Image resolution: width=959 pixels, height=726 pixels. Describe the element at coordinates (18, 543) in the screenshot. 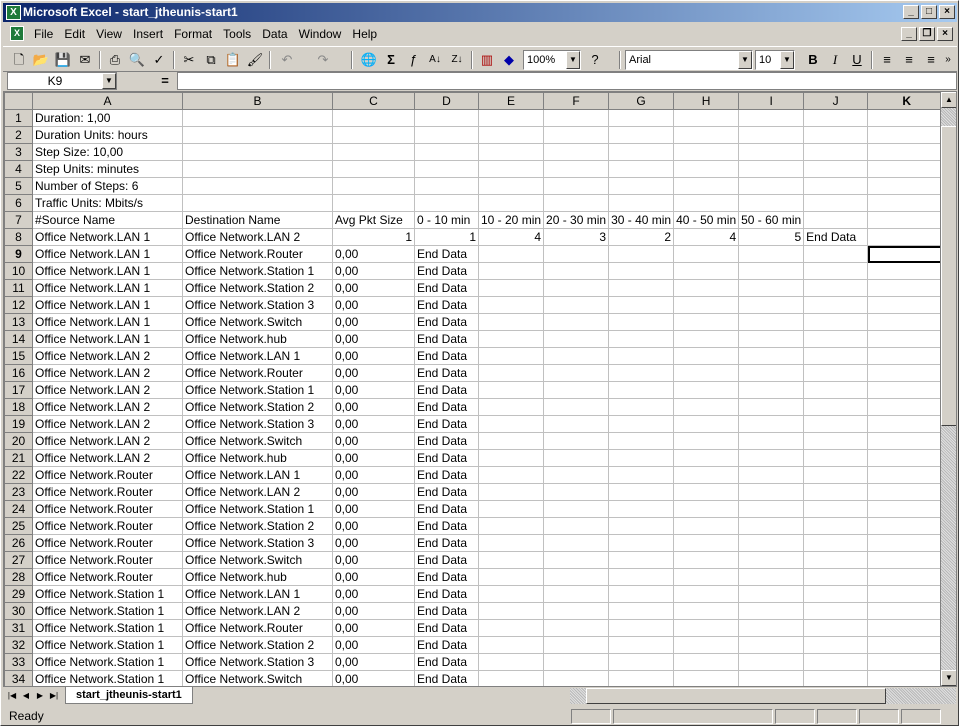

I see `row-header: 26` at that location.